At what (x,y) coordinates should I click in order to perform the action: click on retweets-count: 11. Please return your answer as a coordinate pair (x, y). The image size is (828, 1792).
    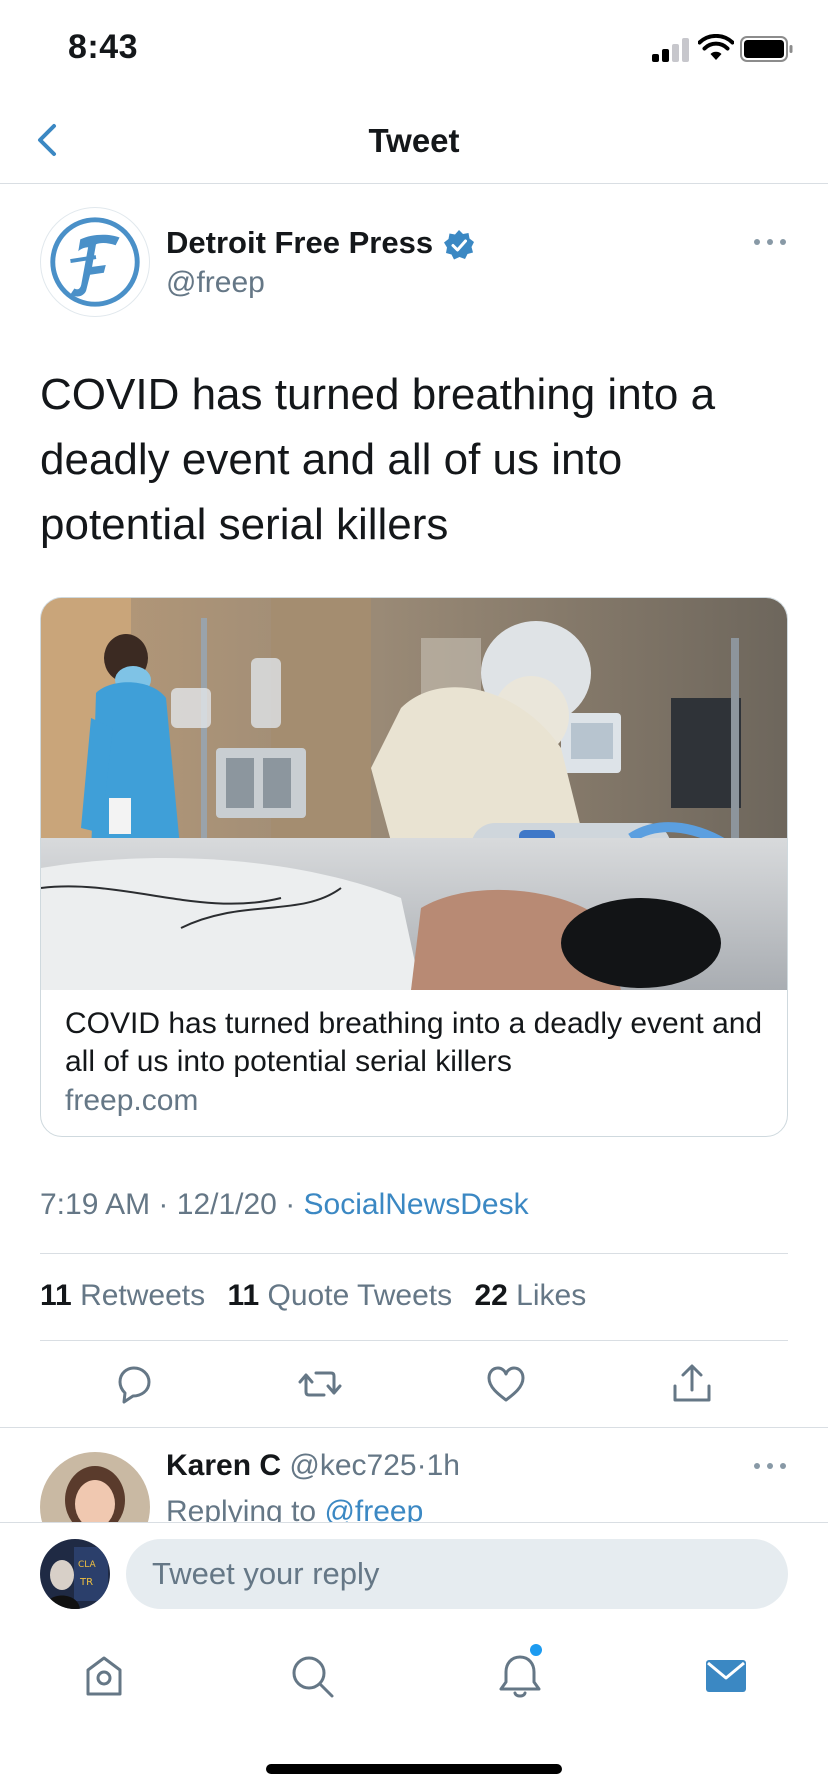
    Looking at the image, I should click on (56, 1295).